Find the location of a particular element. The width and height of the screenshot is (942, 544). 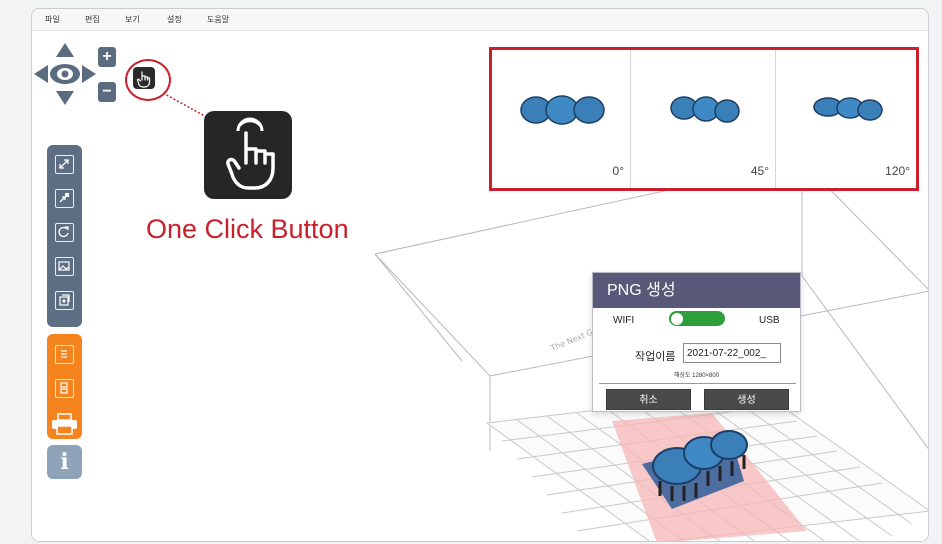

file-toolbar is located at coordinates (64, 386).